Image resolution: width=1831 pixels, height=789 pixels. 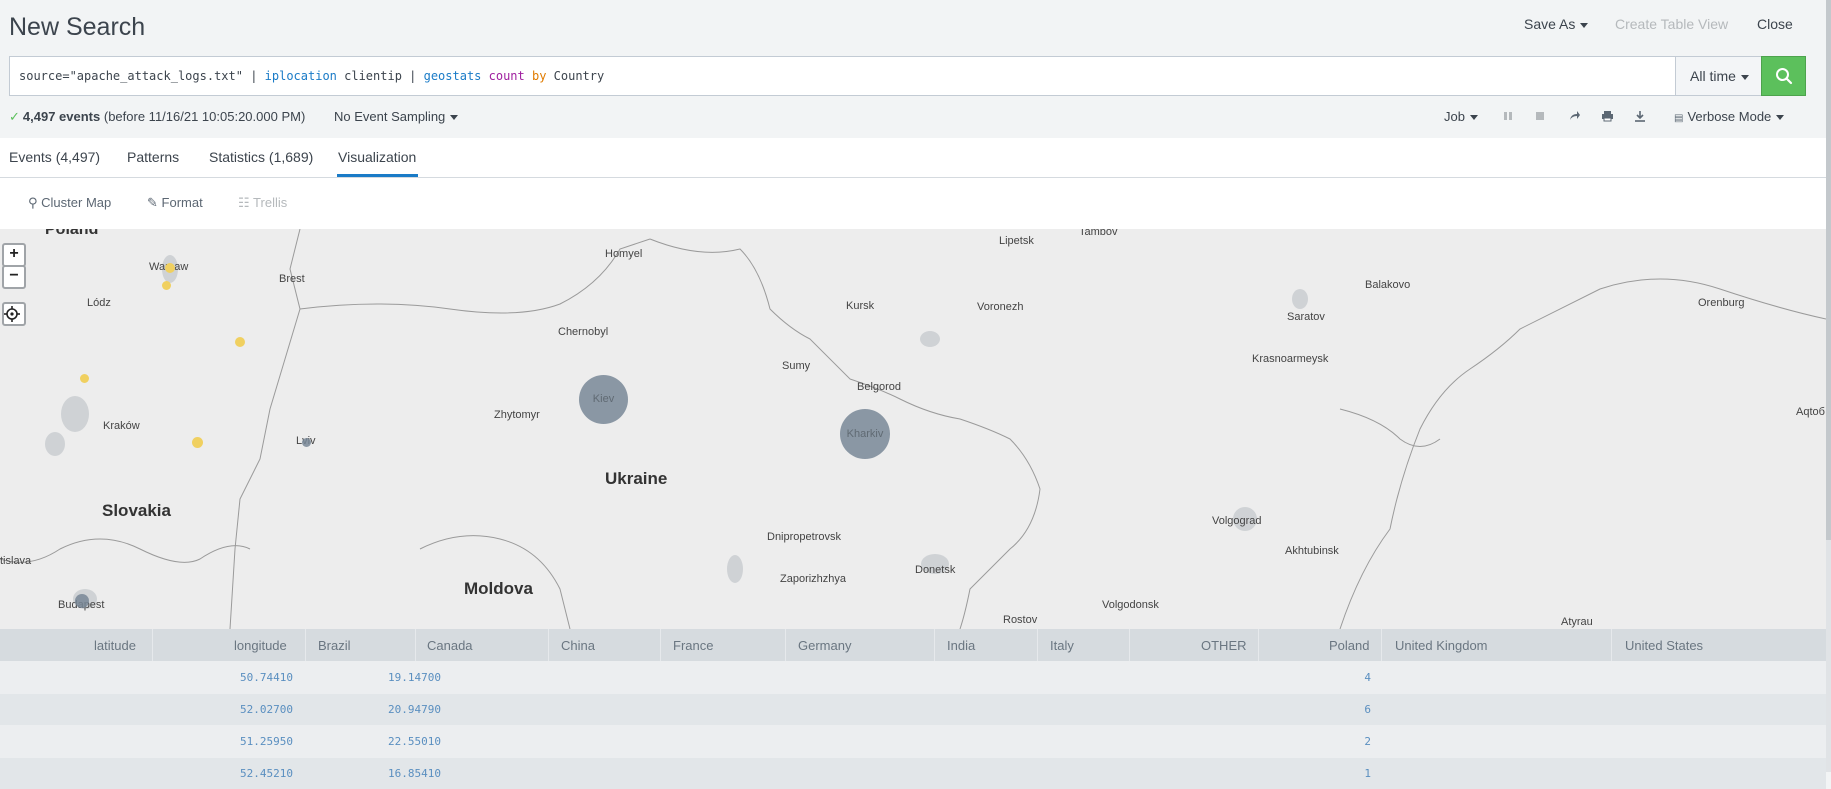 I want to click on column-header-brazil: Brazil, so click(x=334, y=645).